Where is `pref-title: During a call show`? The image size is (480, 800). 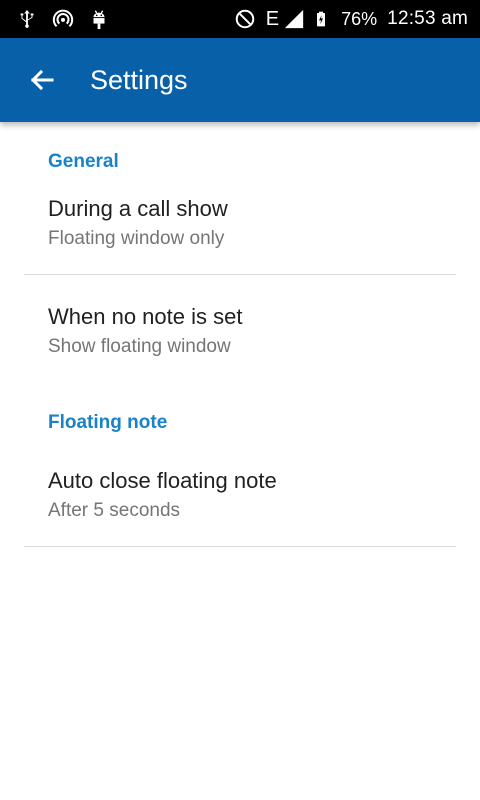 pref-title: During a call show is located at coordinates (138, 208).